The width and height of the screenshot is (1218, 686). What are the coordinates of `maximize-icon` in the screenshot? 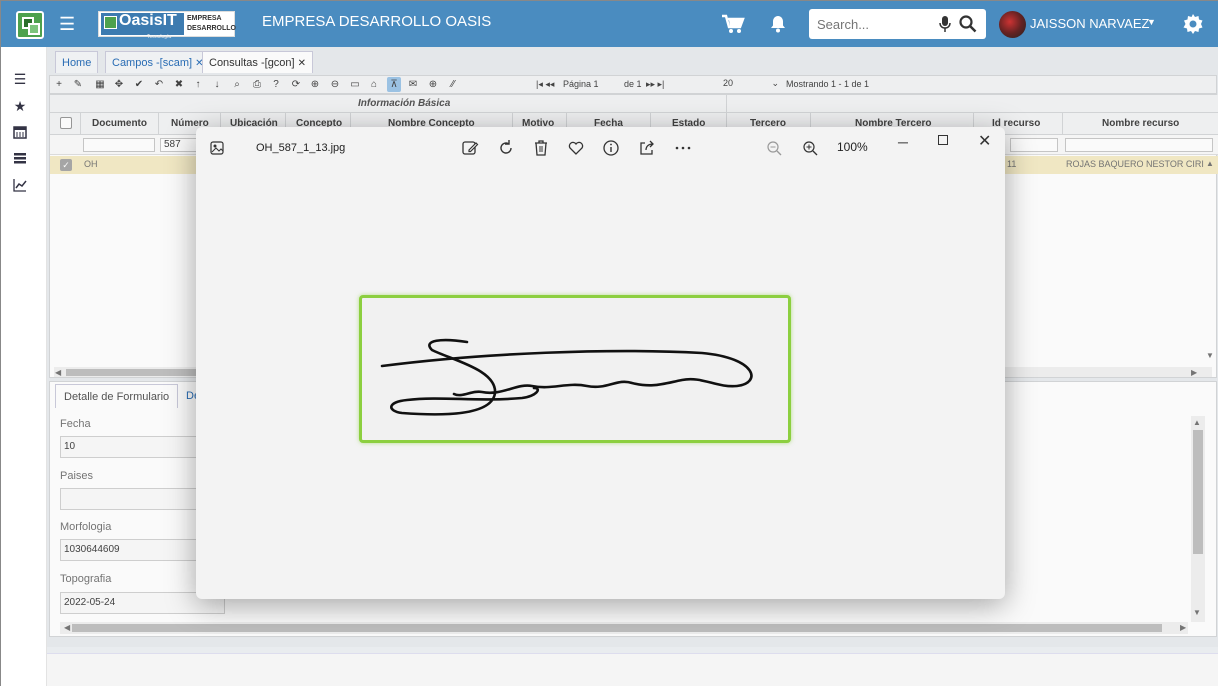 It's located at (943, 140).